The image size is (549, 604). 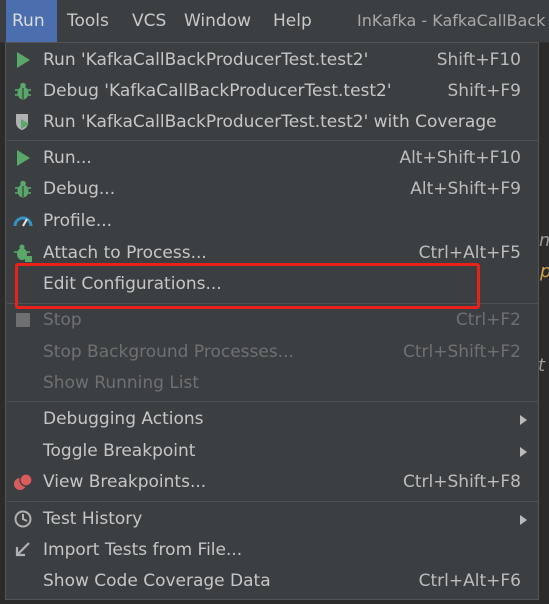 I want to click on menu-item-label: Show Running List, so click(x=121, y=383).